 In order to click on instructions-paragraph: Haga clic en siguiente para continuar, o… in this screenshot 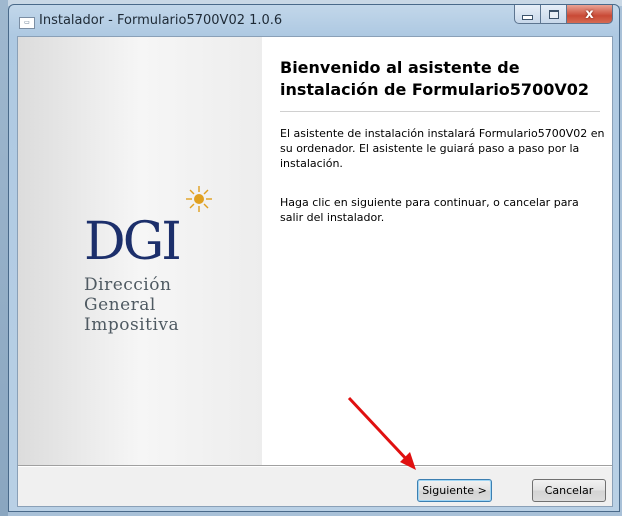, I will do `click(429, 210)`.